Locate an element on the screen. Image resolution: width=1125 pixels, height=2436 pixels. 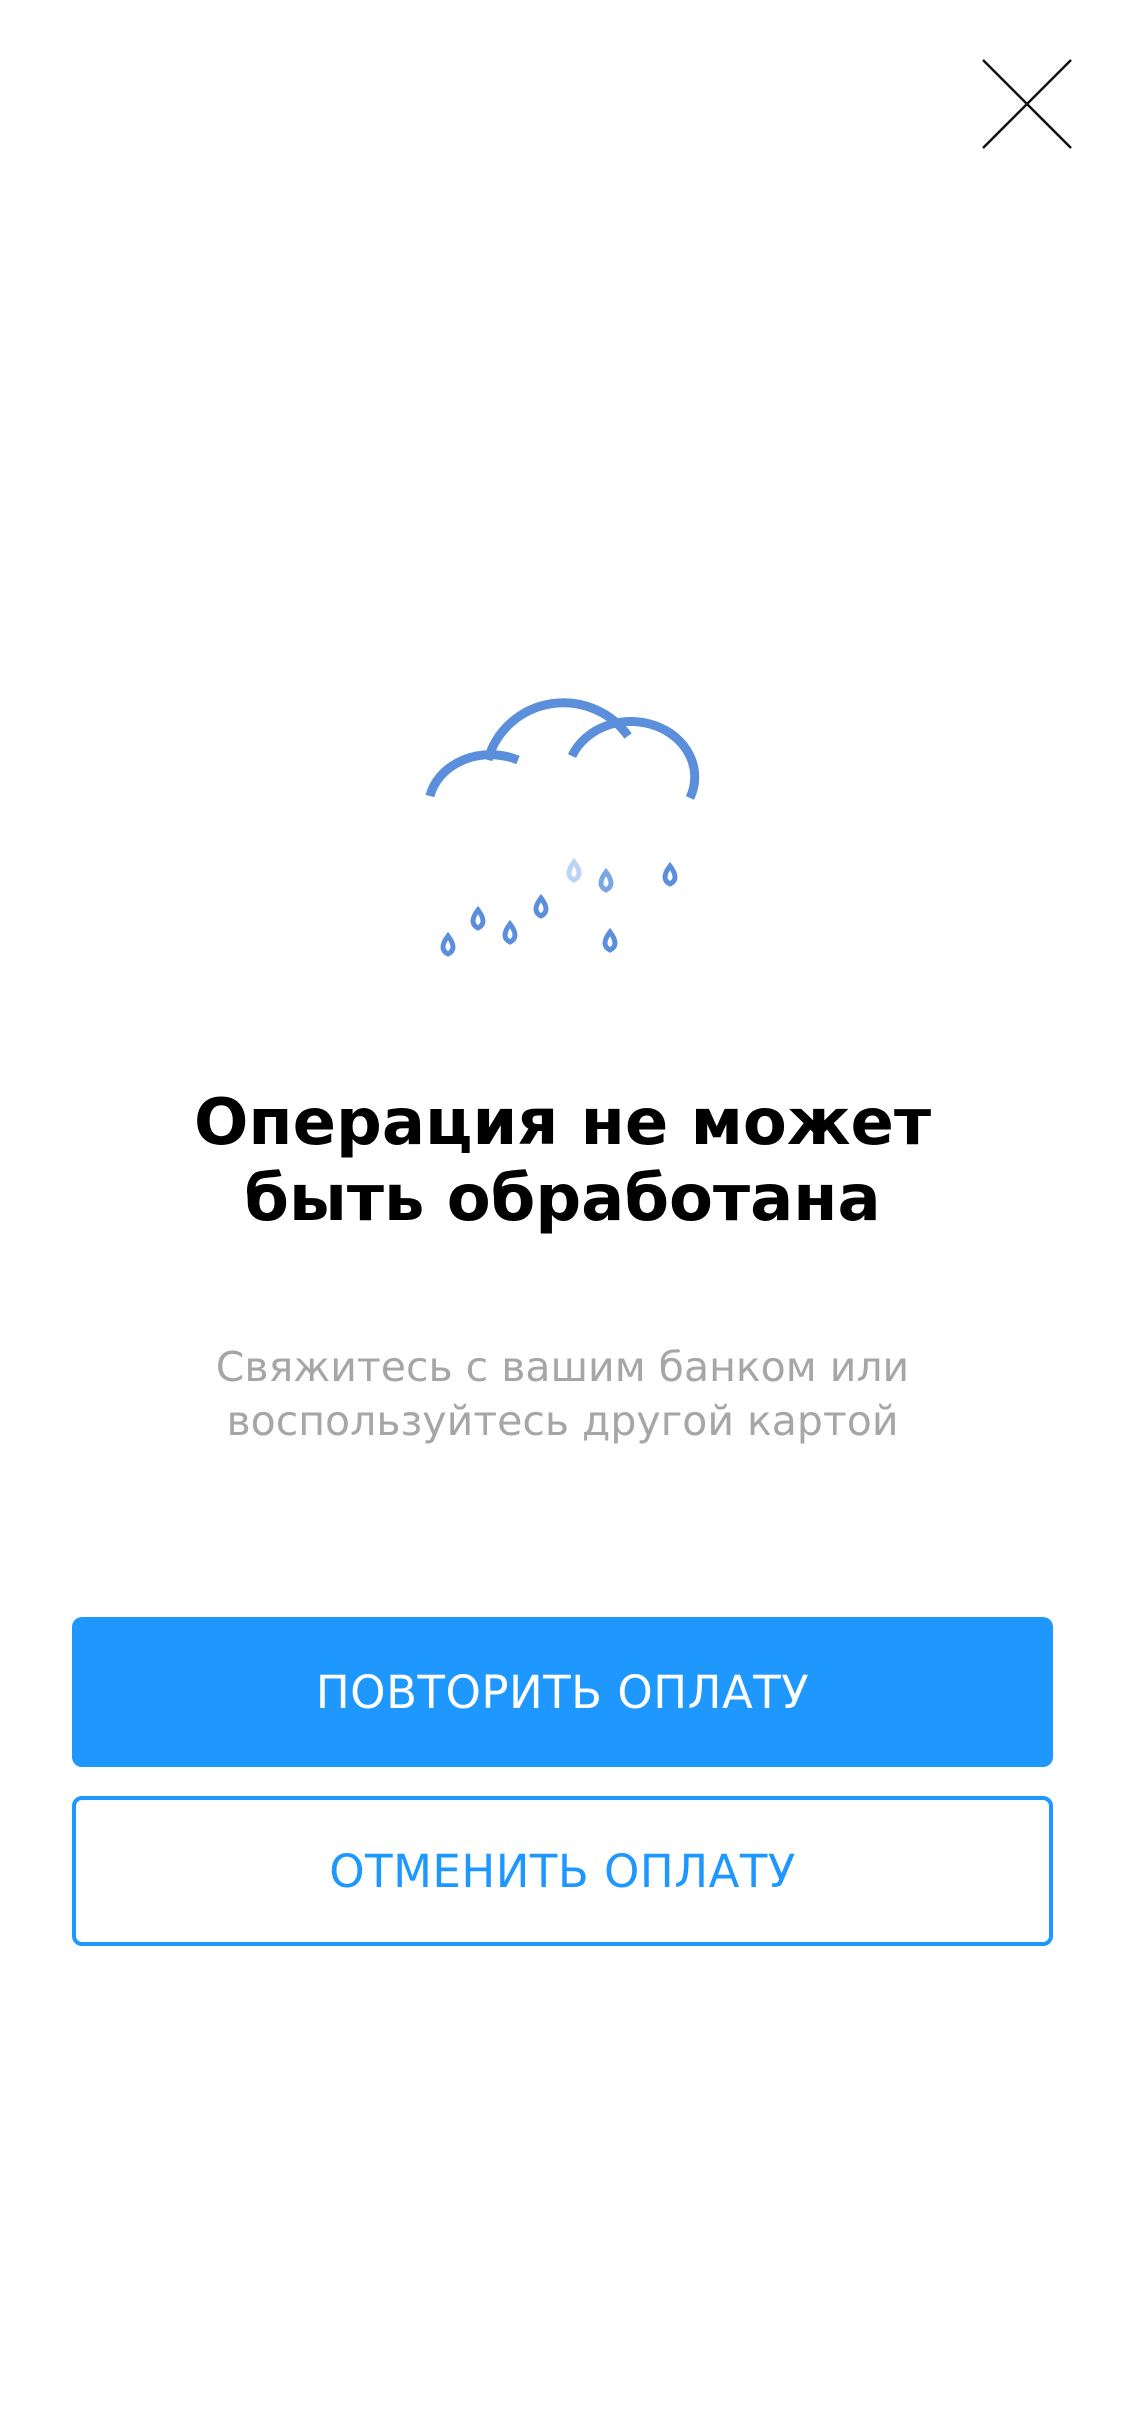
error-title: Операция не может быть обработана is located at coordinates (562, 1161).